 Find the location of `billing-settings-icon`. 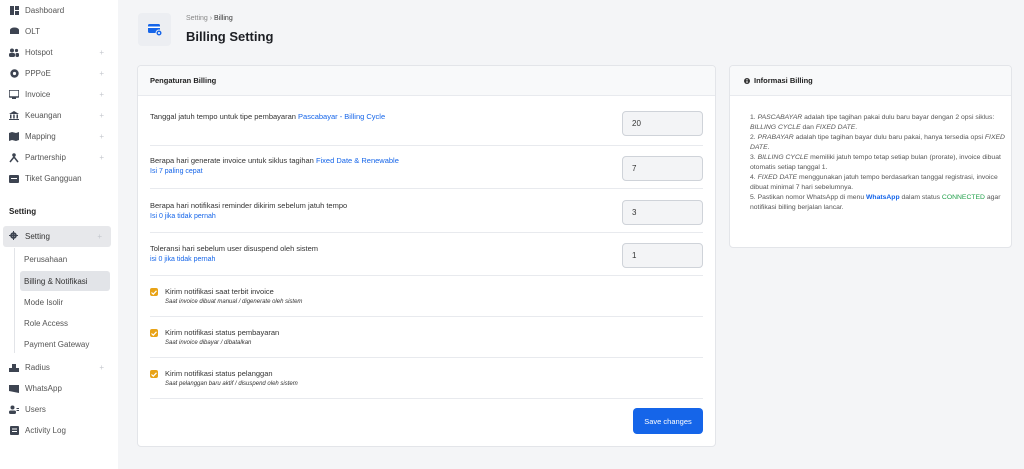

billing-settings-icon is located at coordinates (154, 29).